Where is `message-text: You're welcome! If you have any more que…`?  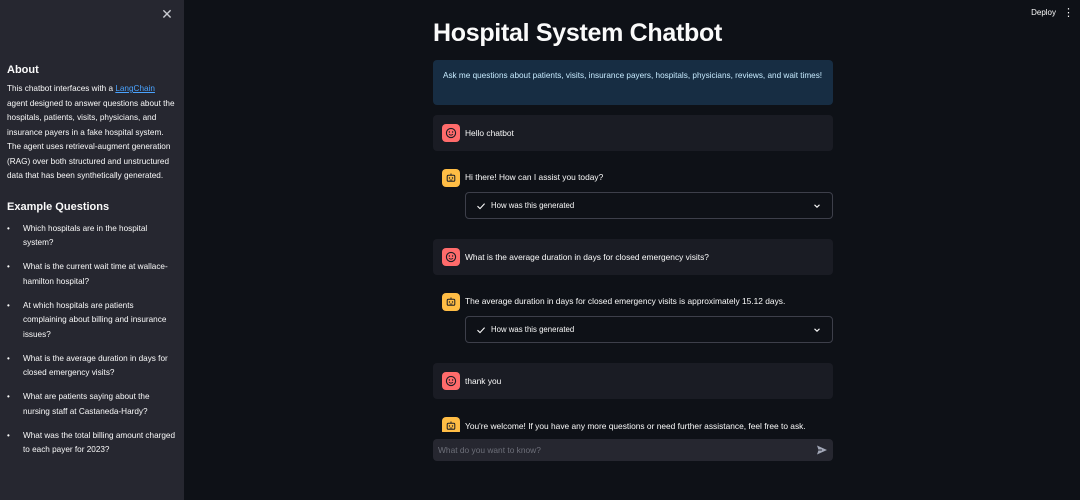
message-text: You're welcome! If you have any more que… is located at coordinates (635, 426).